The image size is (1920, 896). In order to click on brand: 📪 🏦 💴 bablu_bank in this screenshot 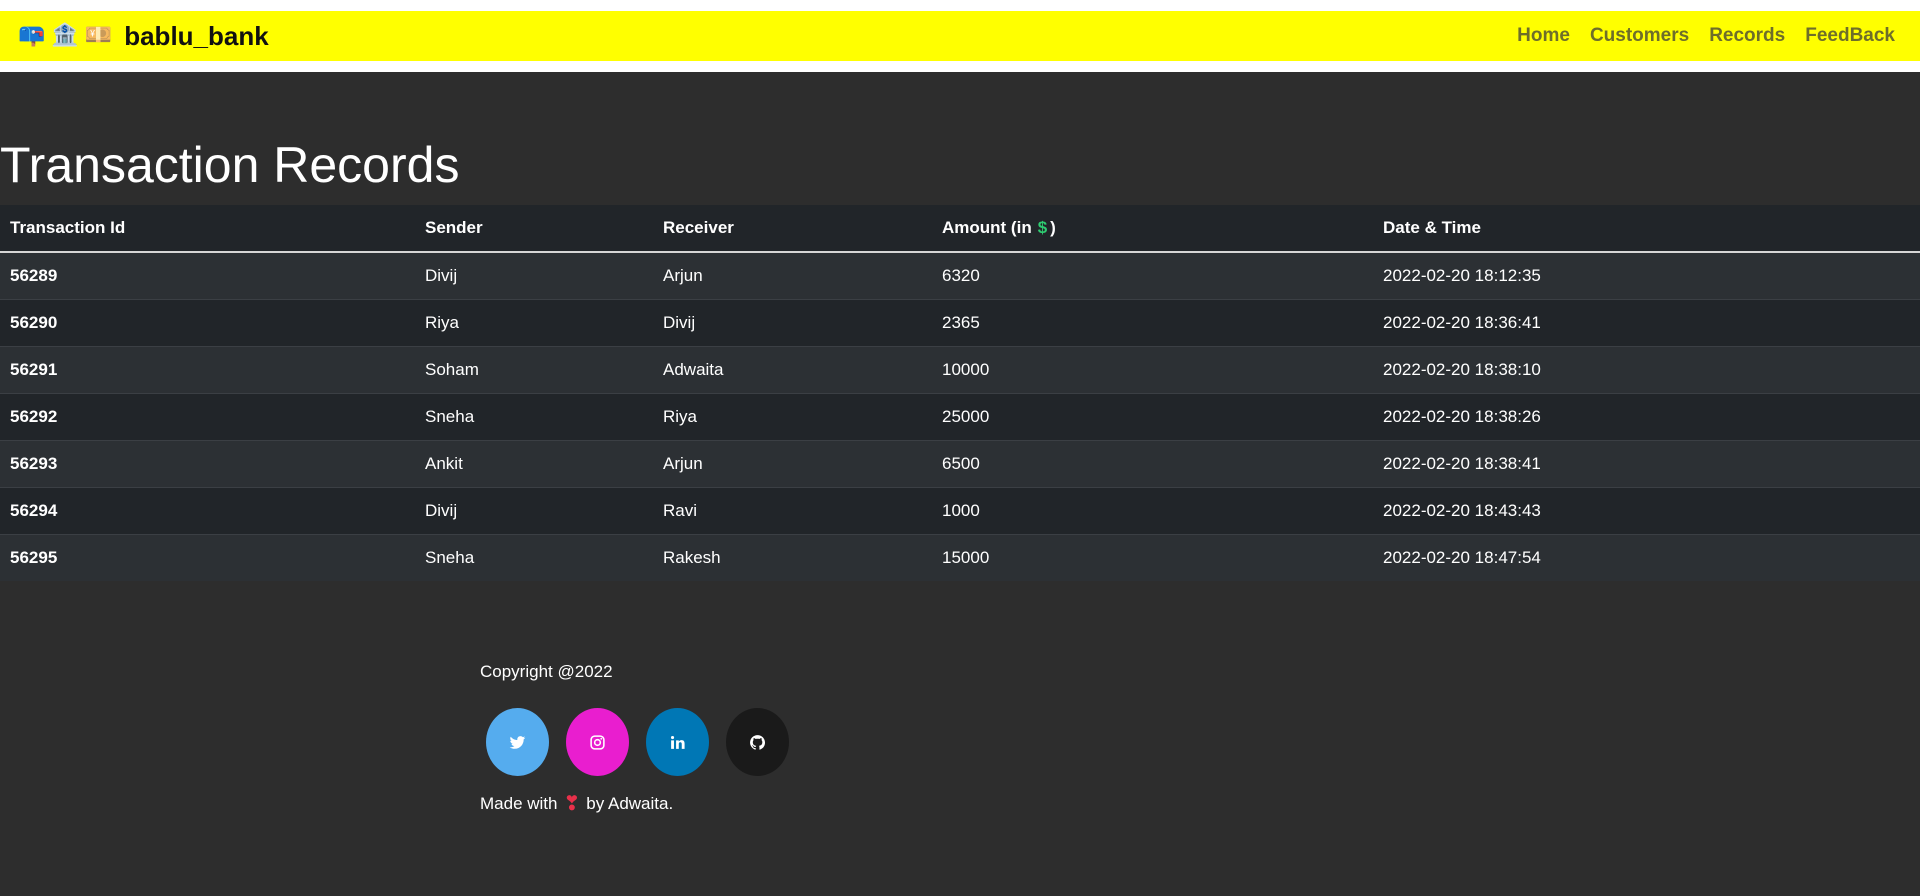, I will do `click(143, 36)`.